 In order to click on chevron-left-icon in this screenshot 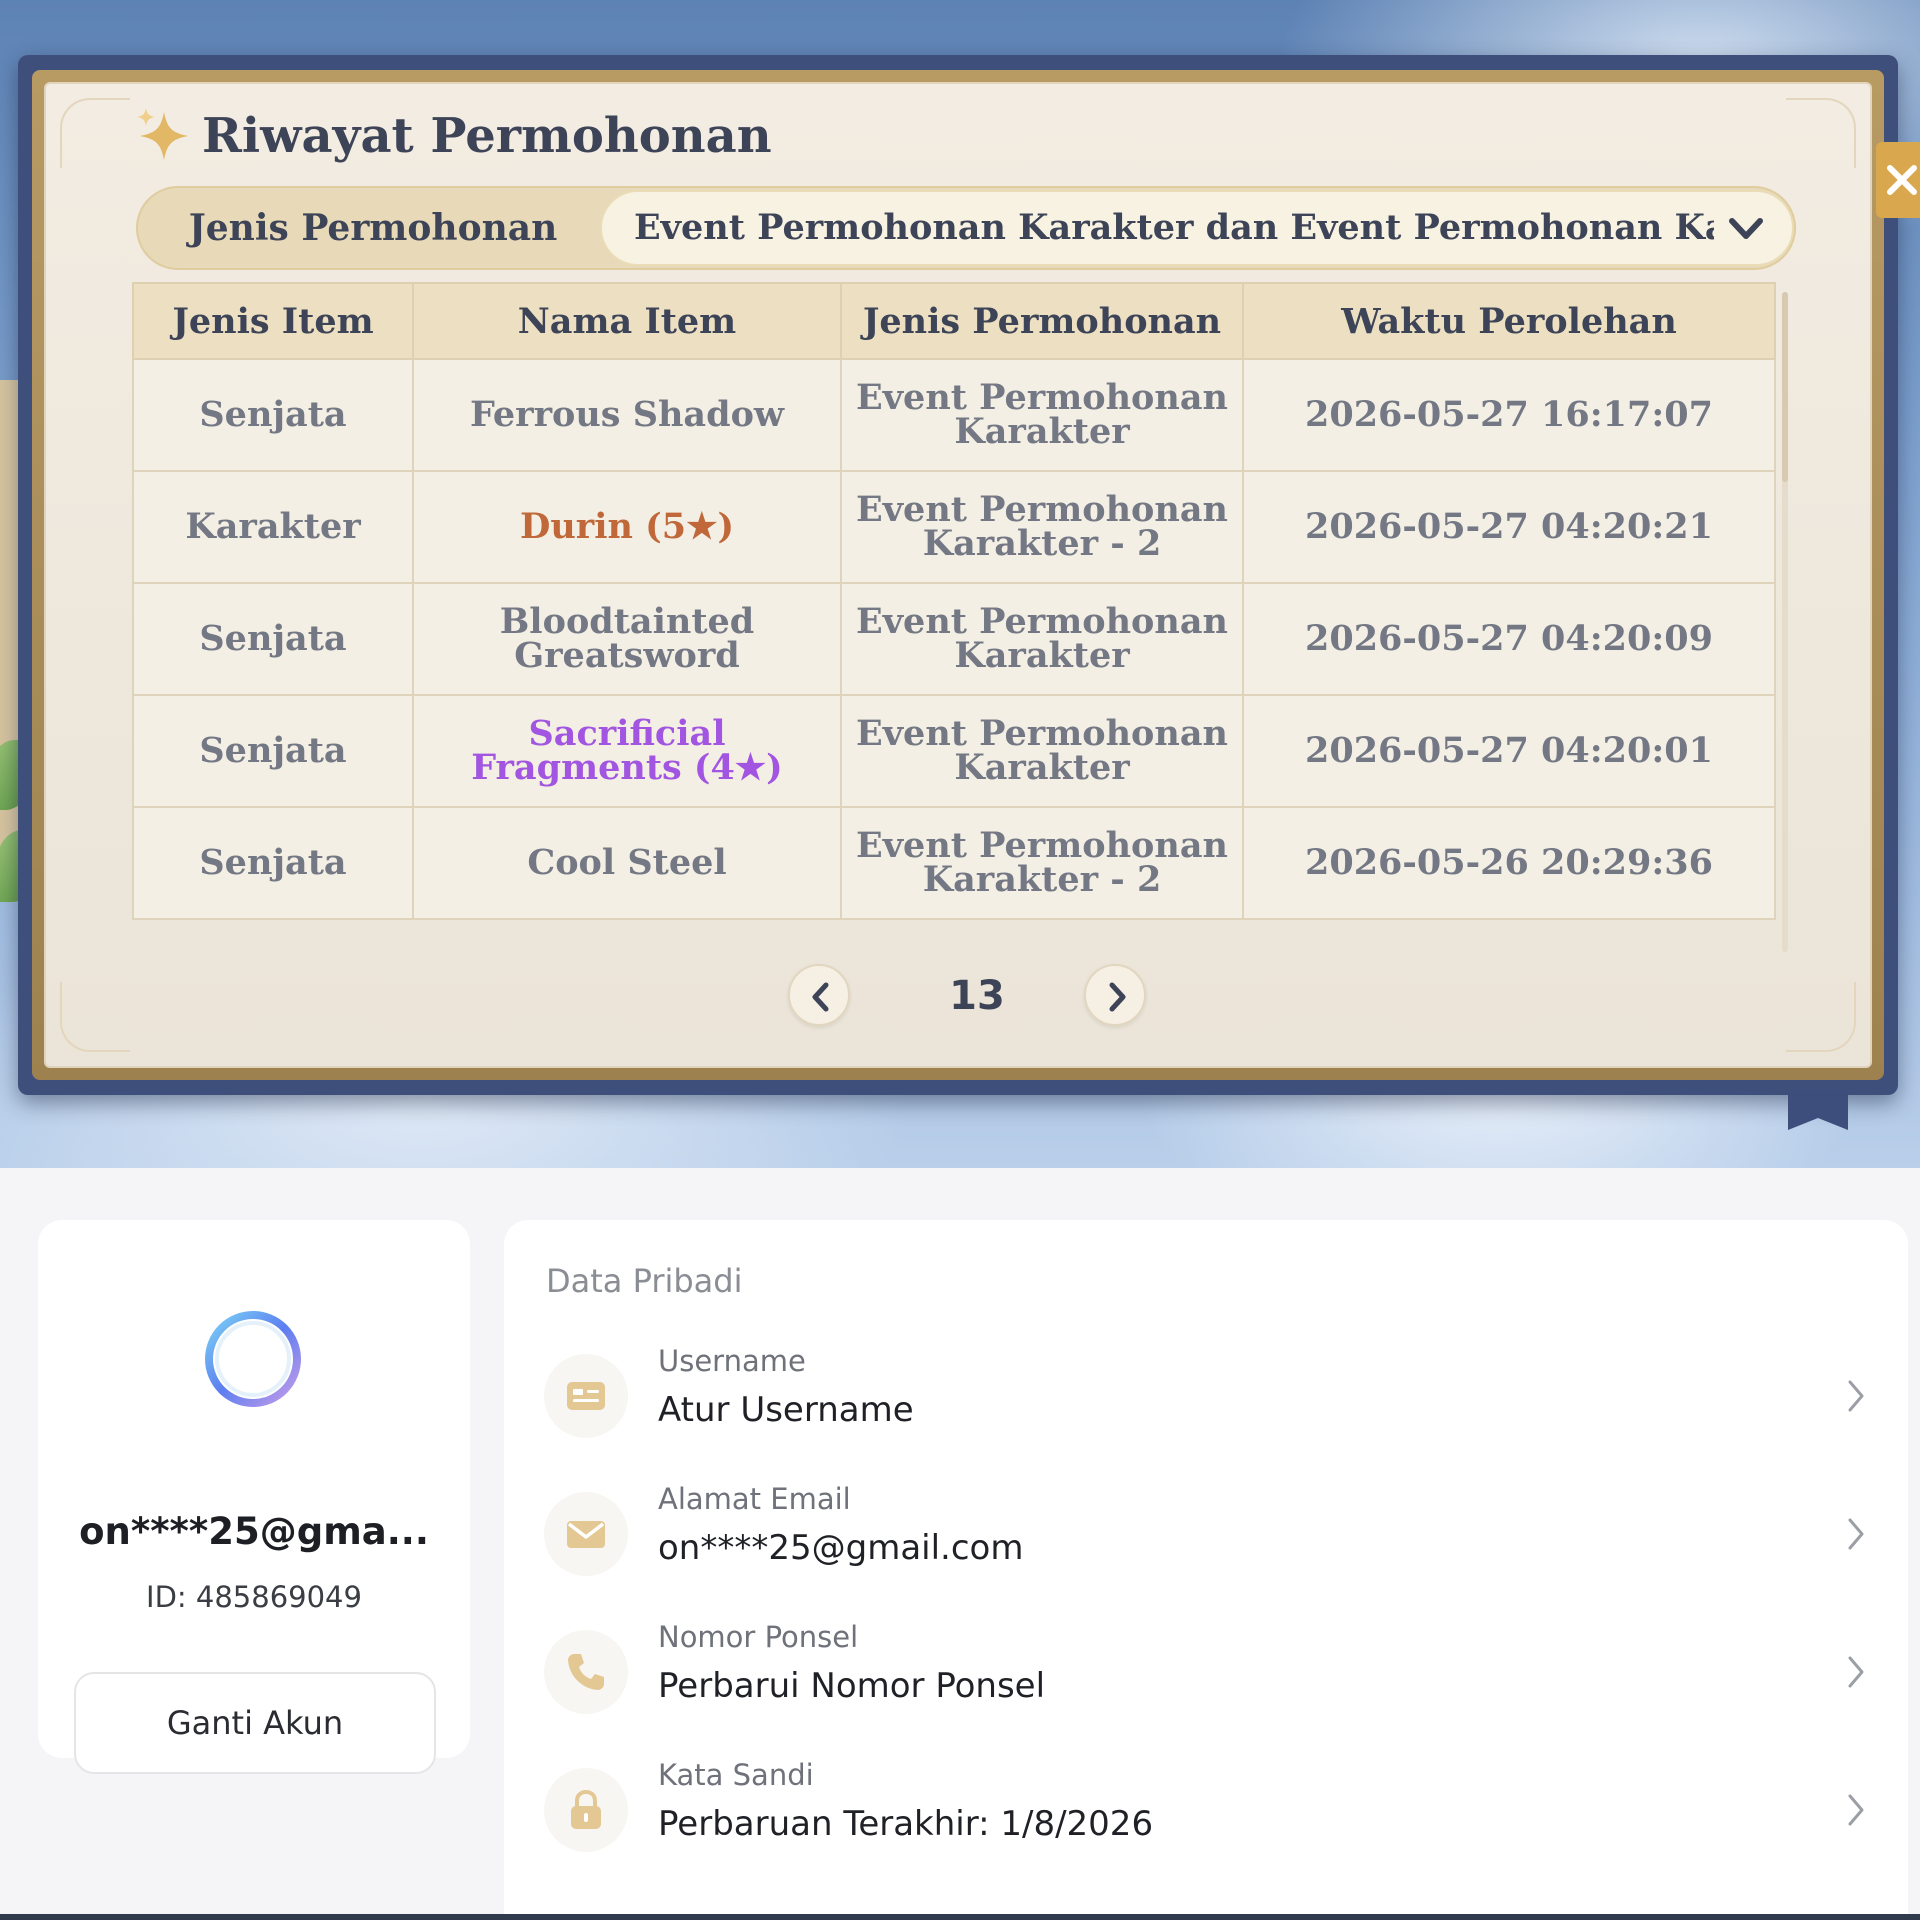, I will do `click(820, 997)`.